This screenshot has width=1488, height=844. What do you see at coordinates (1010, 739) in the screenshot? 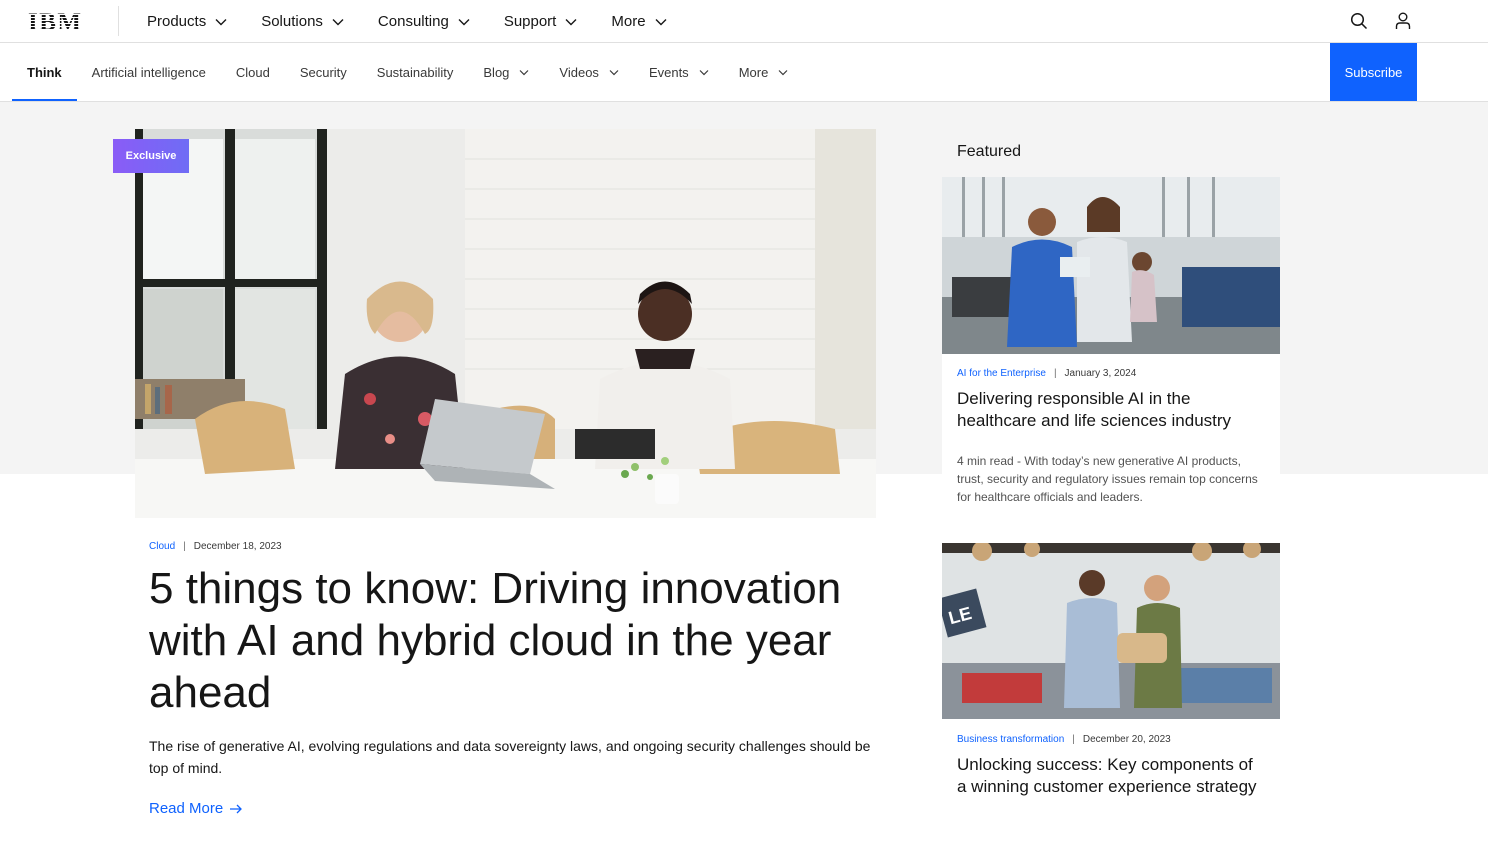
I see `card-category-link: Business transformation` at bounding box center [1010, 739].